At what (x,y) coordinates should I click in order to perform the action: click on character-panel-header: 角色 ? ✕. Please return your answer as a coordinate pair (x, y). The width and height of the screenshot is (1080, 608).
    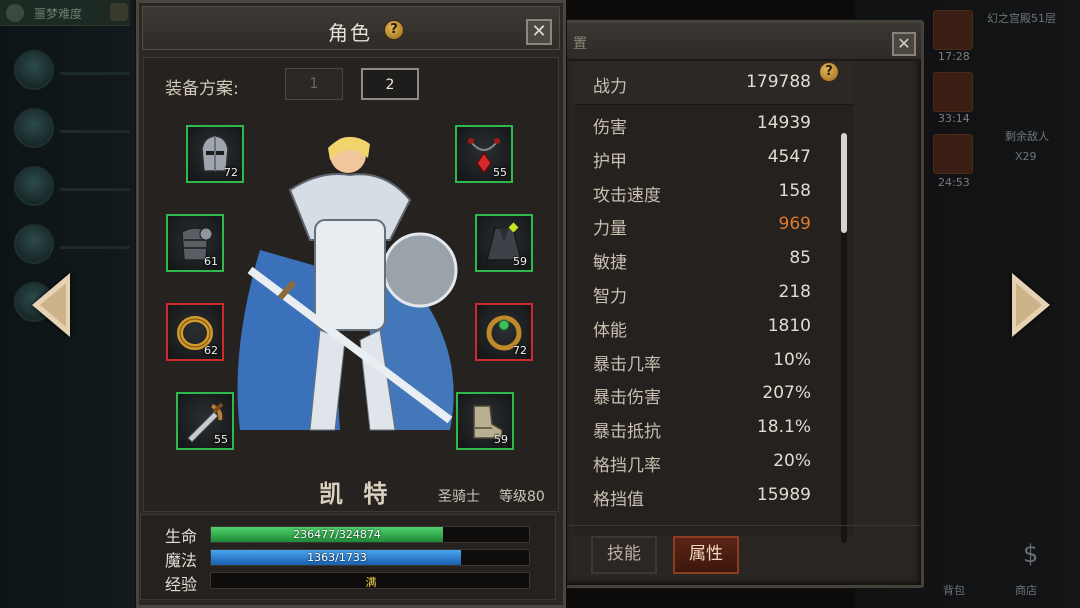
    Looking at the image, I should click on (351, 28).